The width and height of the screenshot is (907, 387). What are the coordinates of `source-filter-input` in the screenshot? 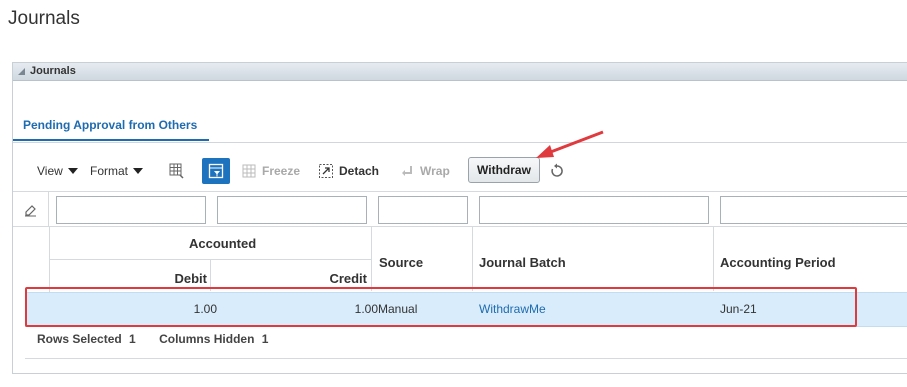 It's located at (423, 210).